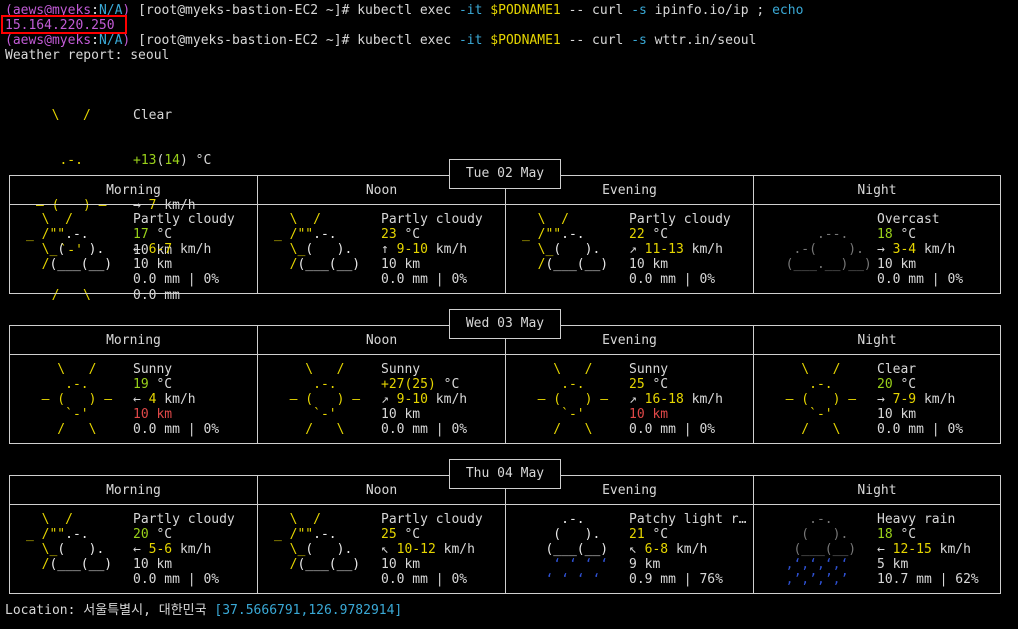 The height and width of the screenshot is (629, 1018). Describe the element at coordinates (308, 610) in the screenshot. I see `location-coords: [37.5666791,126.9782914]` at that location.